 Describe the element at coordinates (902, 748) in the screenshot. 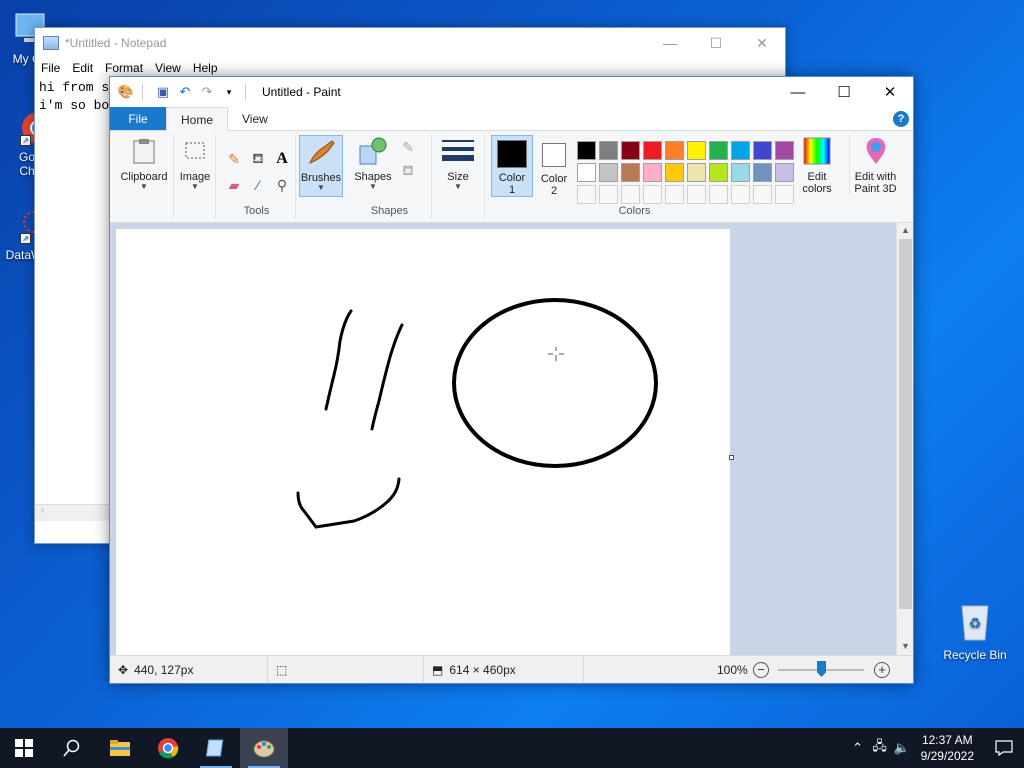

I see `volume-icon: 🔈` at that location.